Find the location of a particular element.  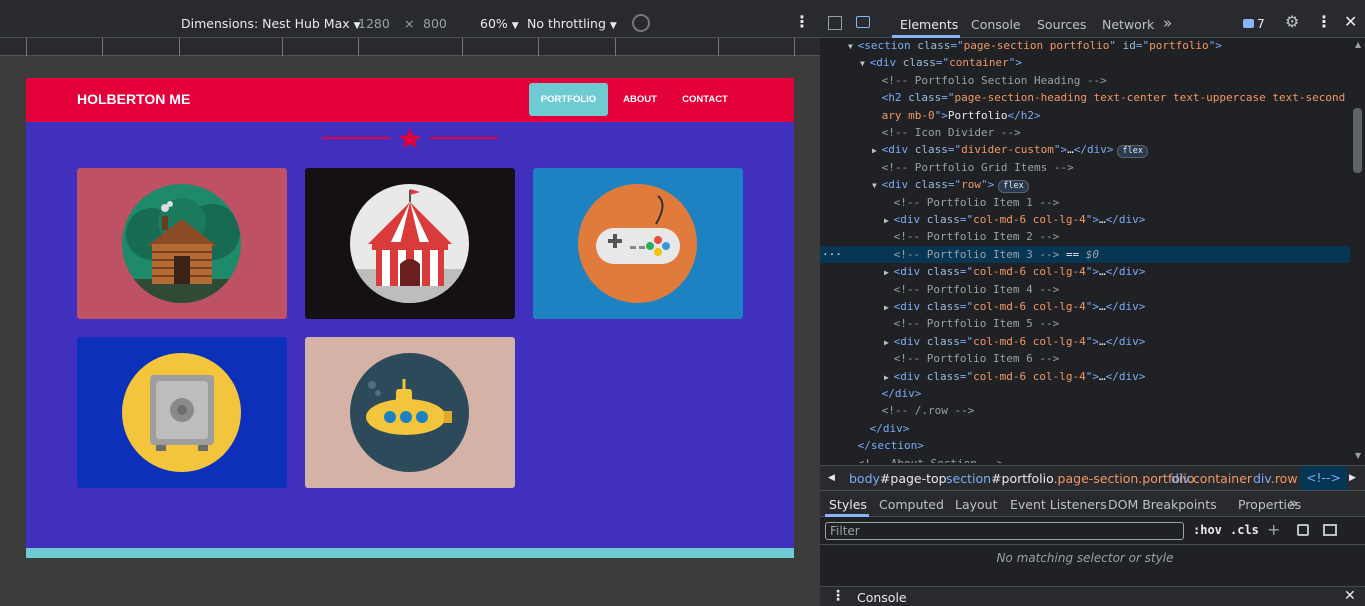

dom-token: <!-- Portfolio Item 3 --> is located at coordinates (979, 254).